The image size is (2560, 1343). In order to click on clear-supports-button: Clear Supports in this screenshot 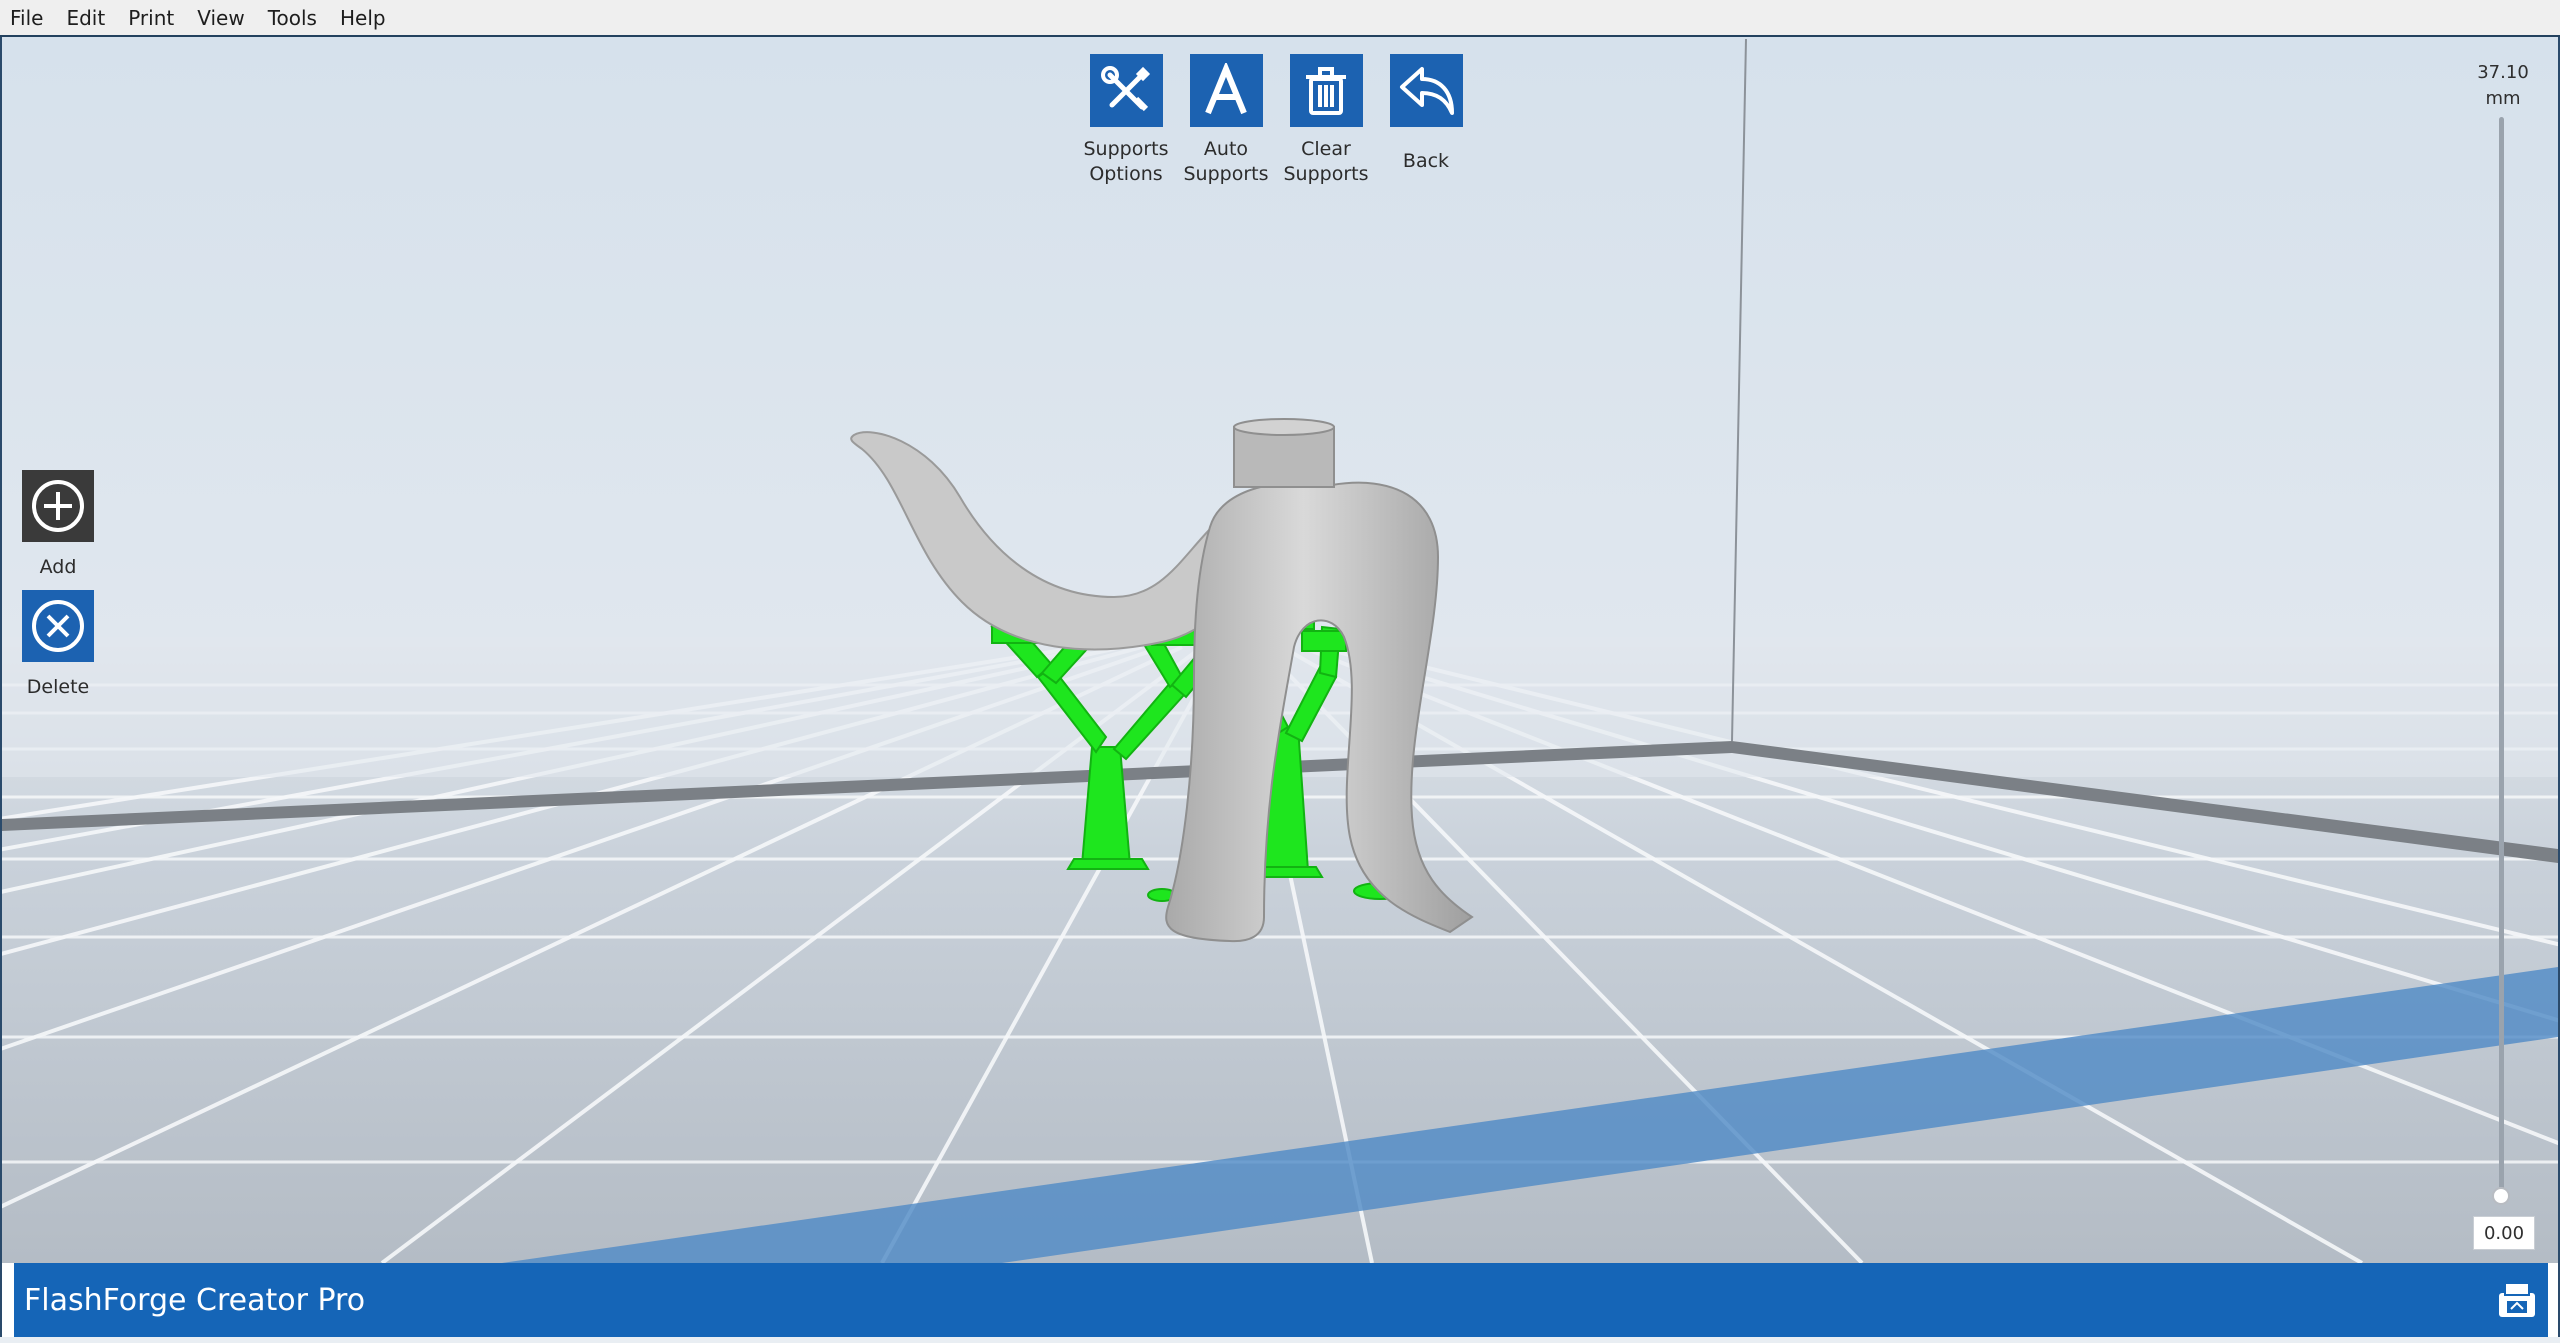, I will do `click(1326, 120)`.